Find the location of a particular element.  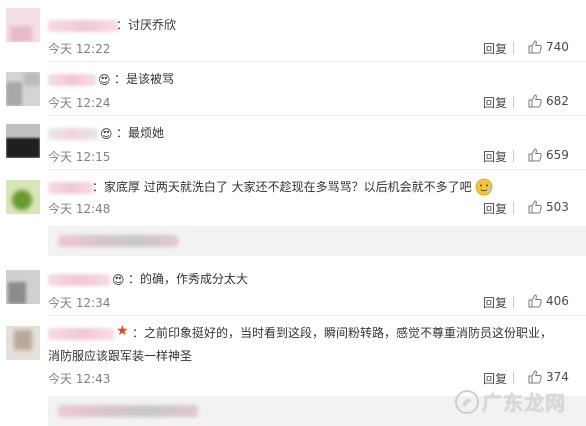

comment-item: 😍 ：是该被骂 今天 12:24 回复 682 is located at coordinates (293, 89).